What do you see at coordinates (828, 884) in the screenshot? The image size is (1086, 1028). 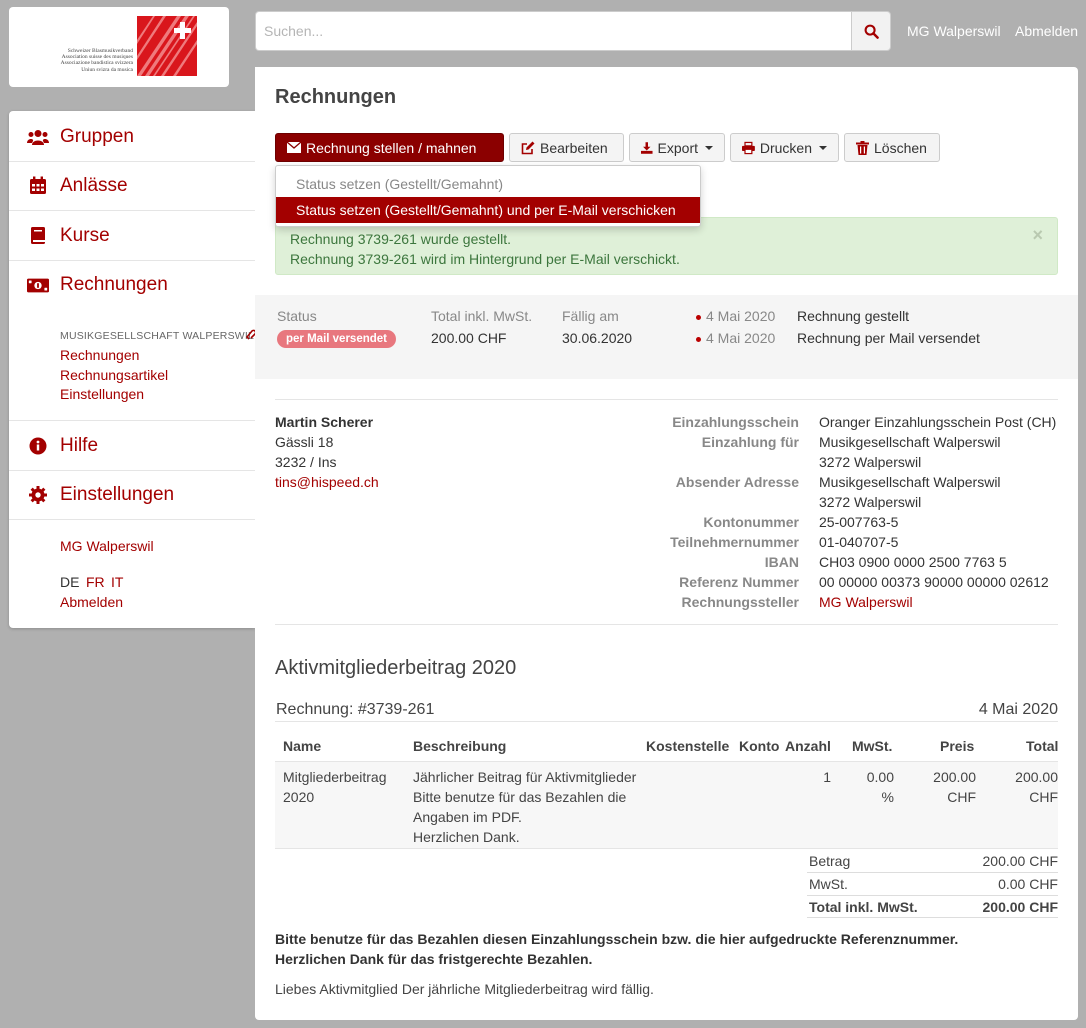 I see `vat-label: MwSt.` at bounding box center [828, 884].